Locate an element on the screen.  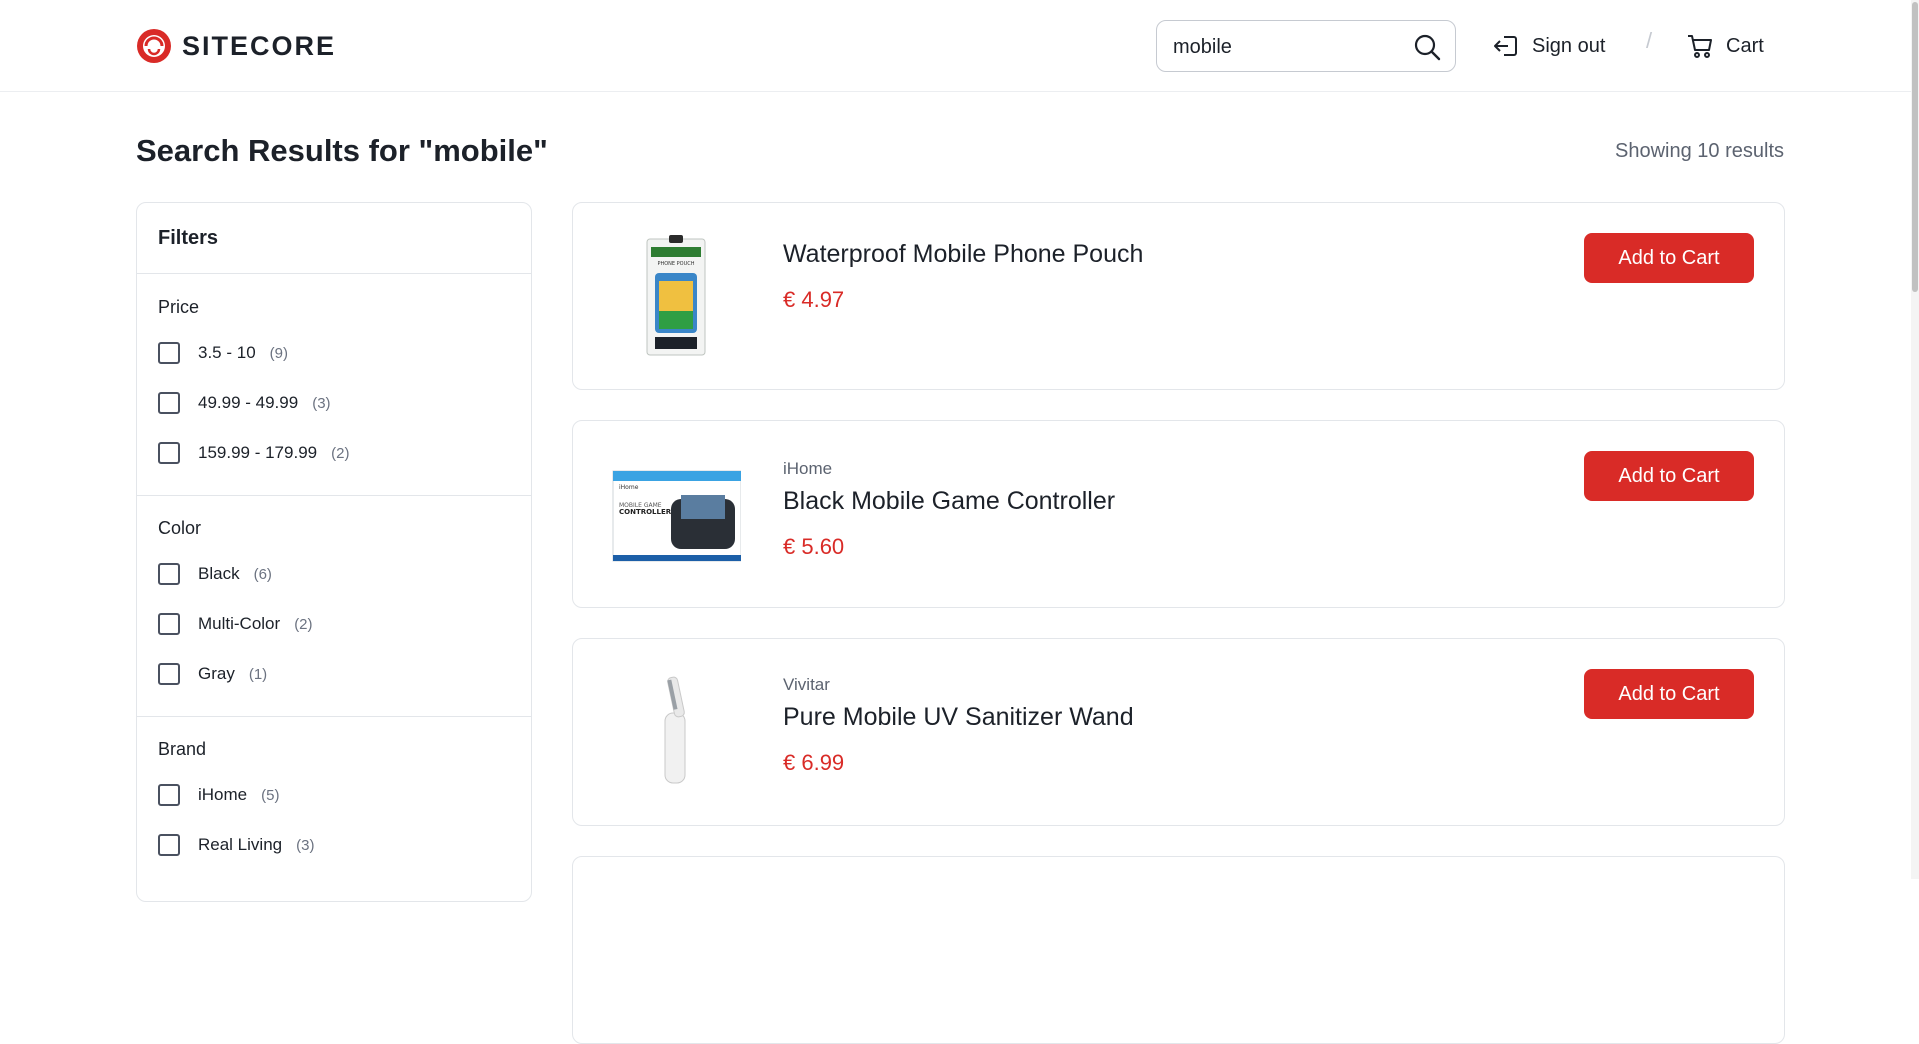
sitecore-logo: SITECORE is located at coordinates (236, 46).